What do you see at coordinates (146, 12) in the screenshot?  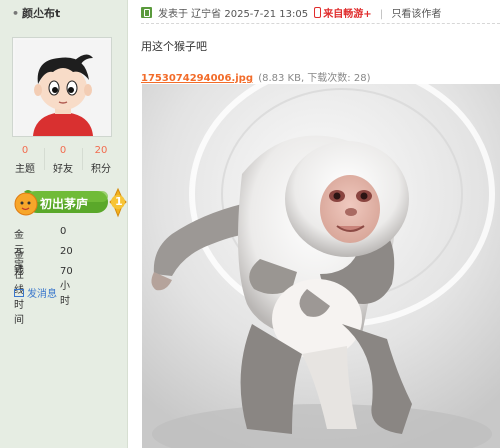 I see `post-icon` at bounding box center [146, 12].